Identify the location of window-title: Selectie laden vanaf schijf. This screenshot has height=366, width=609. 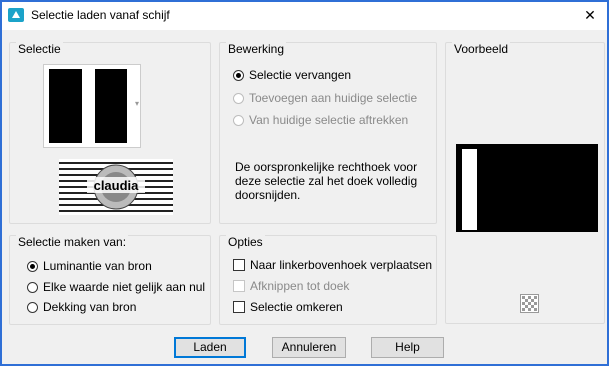
(100, 15).